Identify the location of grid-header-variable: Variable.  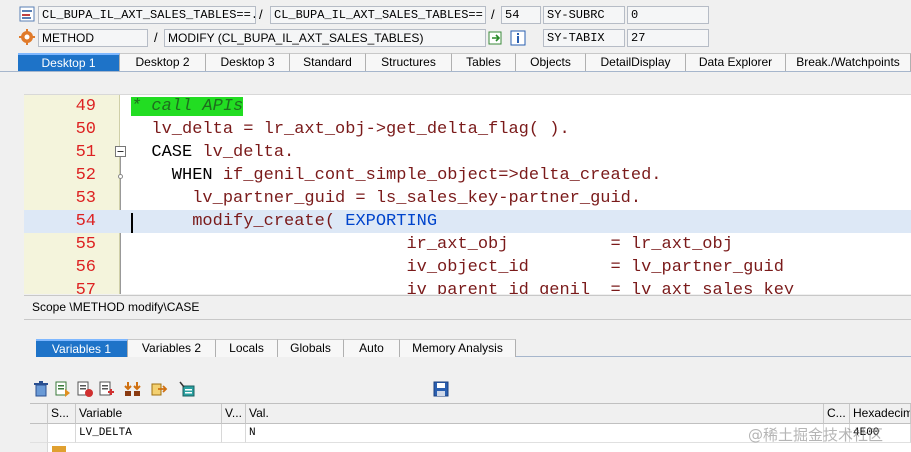
(149, 414).